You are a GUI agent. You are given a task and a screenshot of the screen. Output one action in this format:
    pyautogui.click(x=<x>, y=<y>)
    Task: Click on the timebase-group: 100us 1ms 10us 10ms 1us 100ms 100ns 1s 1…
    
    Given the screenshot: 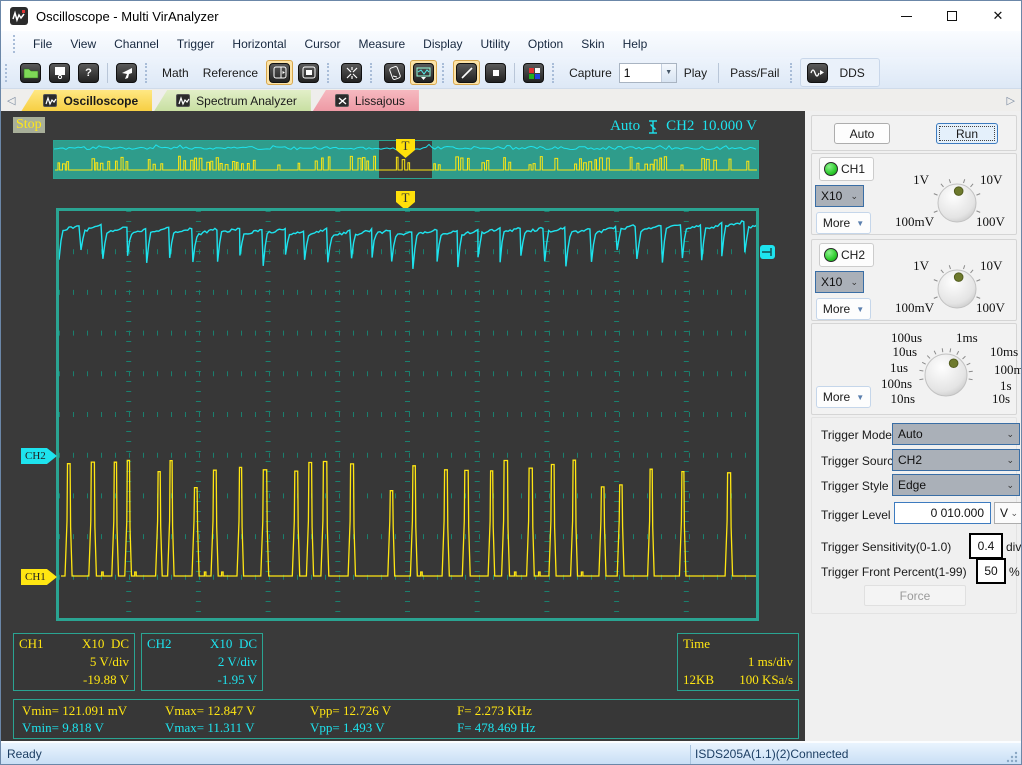 What is the action you would take?
    pyautogui.click(x=916, y=369)
    